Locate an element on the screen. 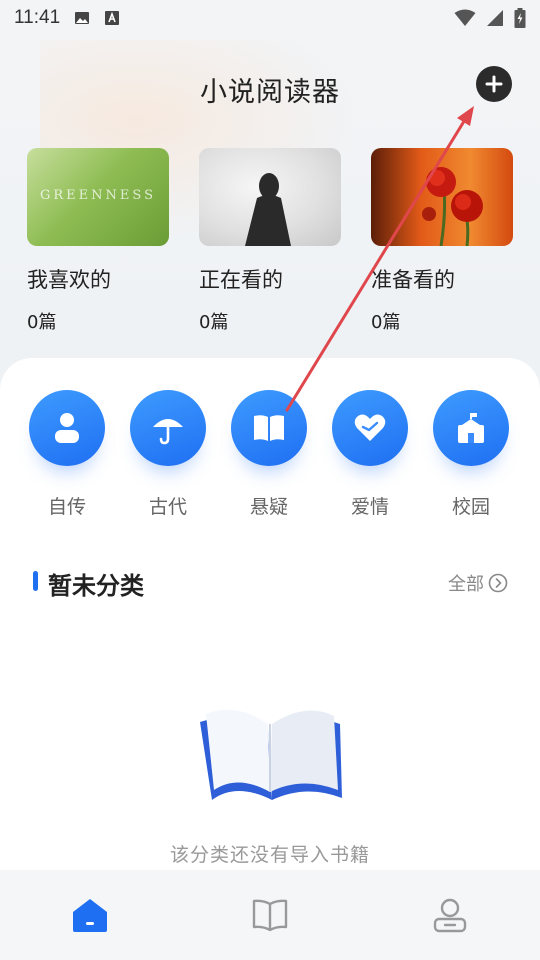 Image resolution: width=540 pixels, height=960 pixels. person-icon is located at coordinates (67, 428).